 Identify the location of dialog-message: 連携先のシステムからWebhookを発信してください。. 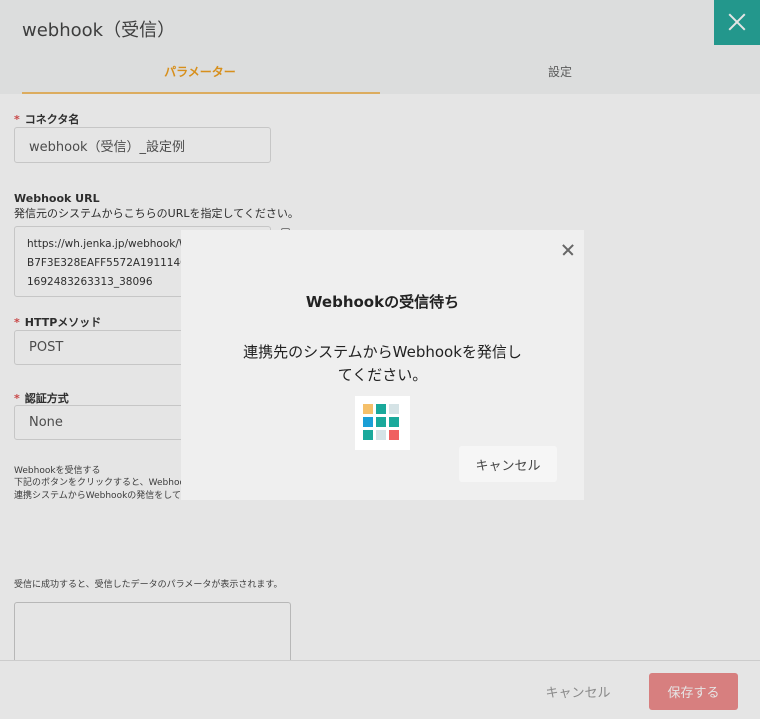
(382, 363).